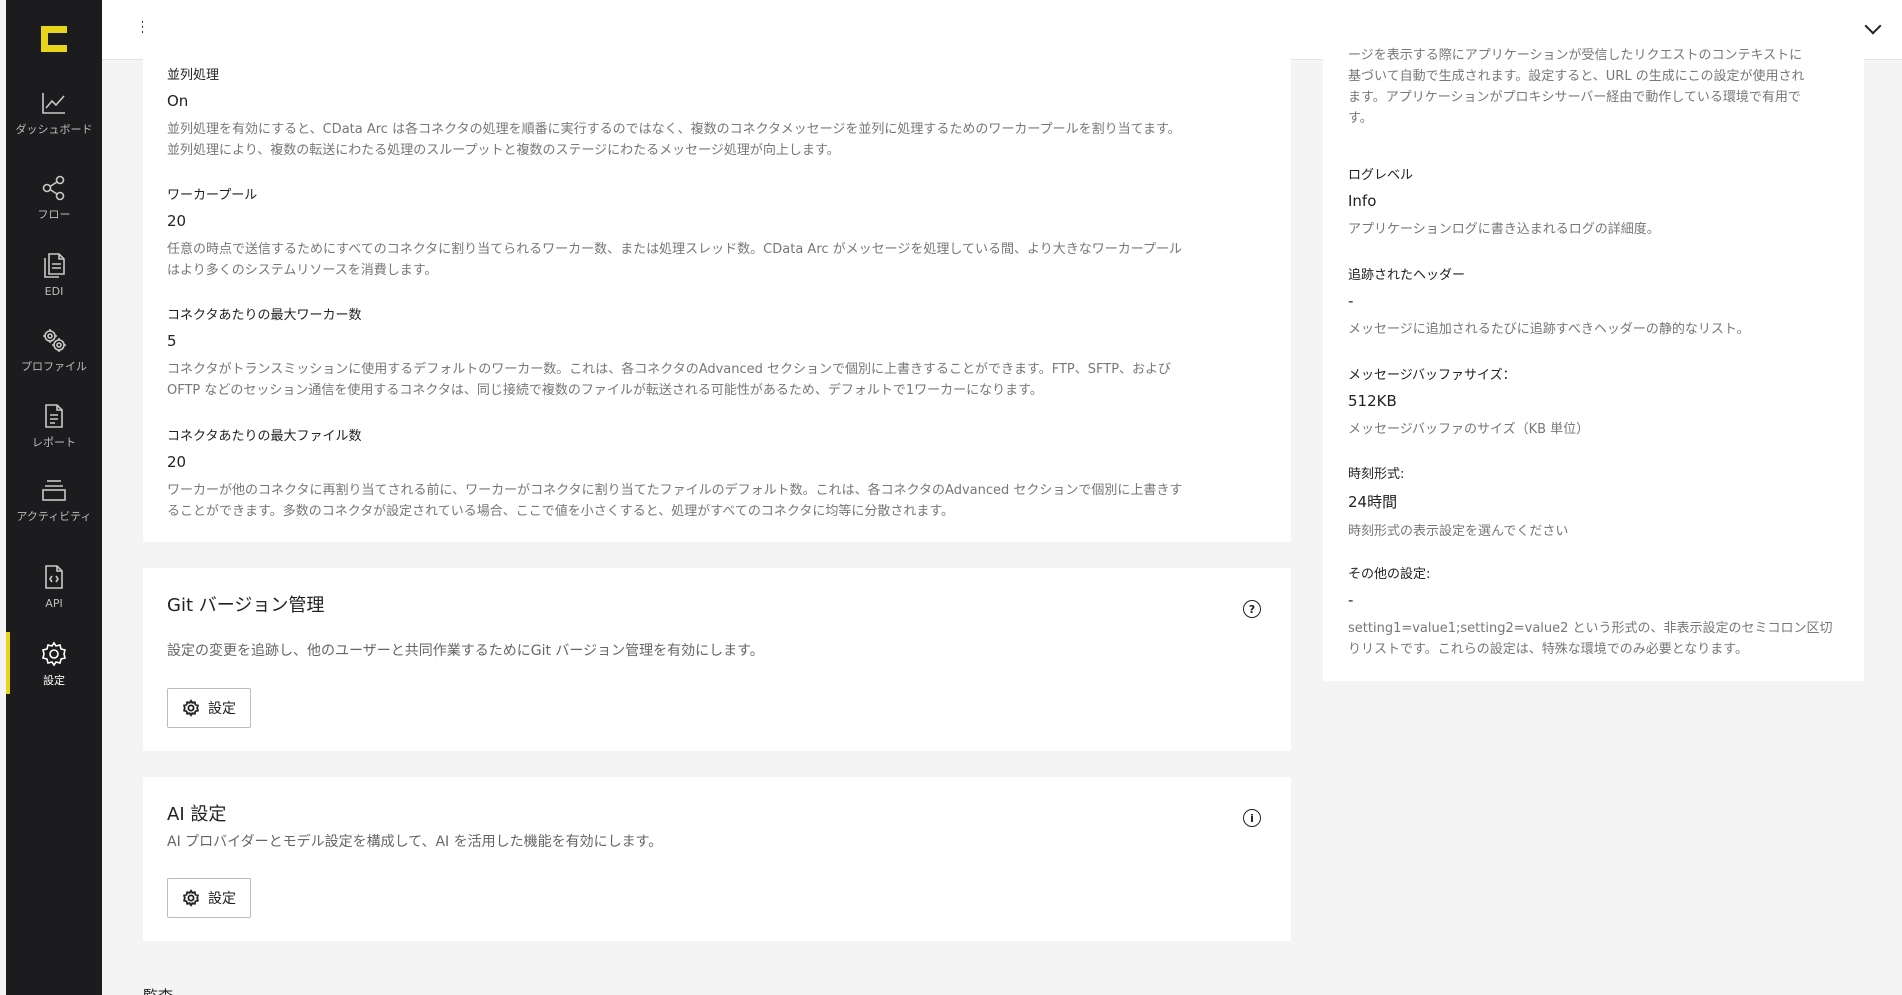 The height and width of the screenshot is (995, 1902). I want to click on info-icon: i, so click(1252, 818).